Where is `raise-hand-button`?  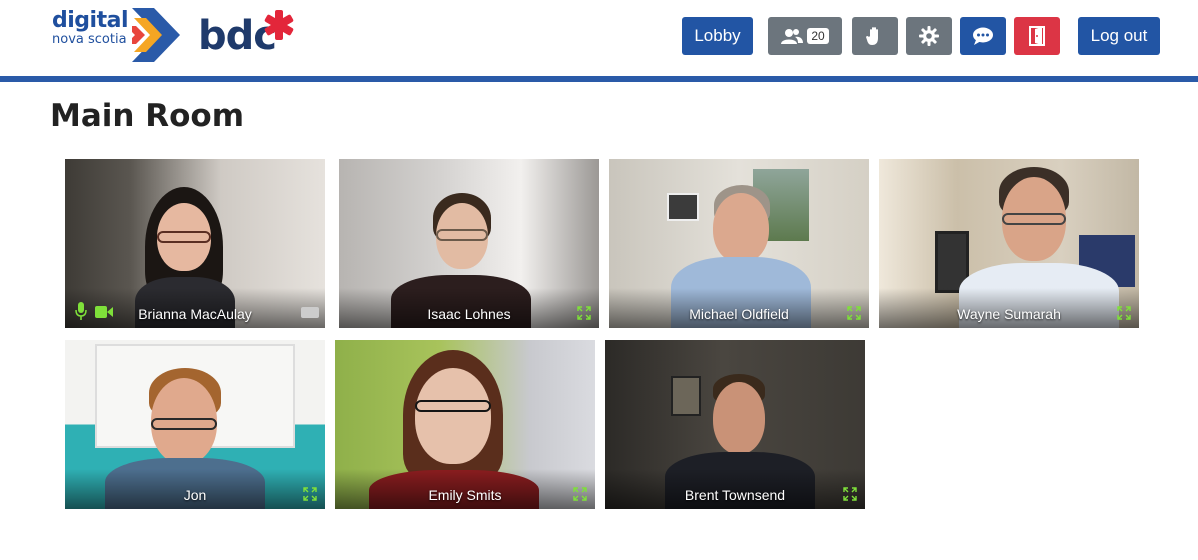 raise-hand-button is located at coordinates (875, 36).